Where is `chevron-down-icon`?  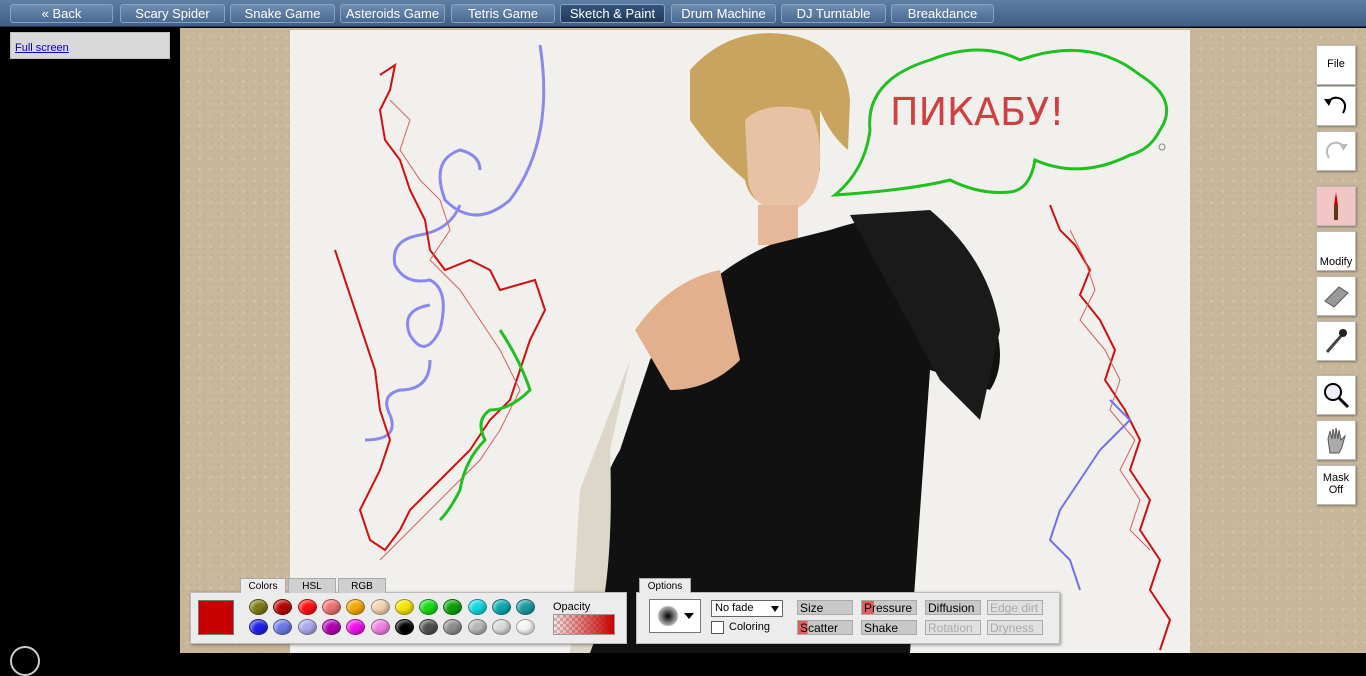 chevron-down-icon is located at coordinates (775, 609).